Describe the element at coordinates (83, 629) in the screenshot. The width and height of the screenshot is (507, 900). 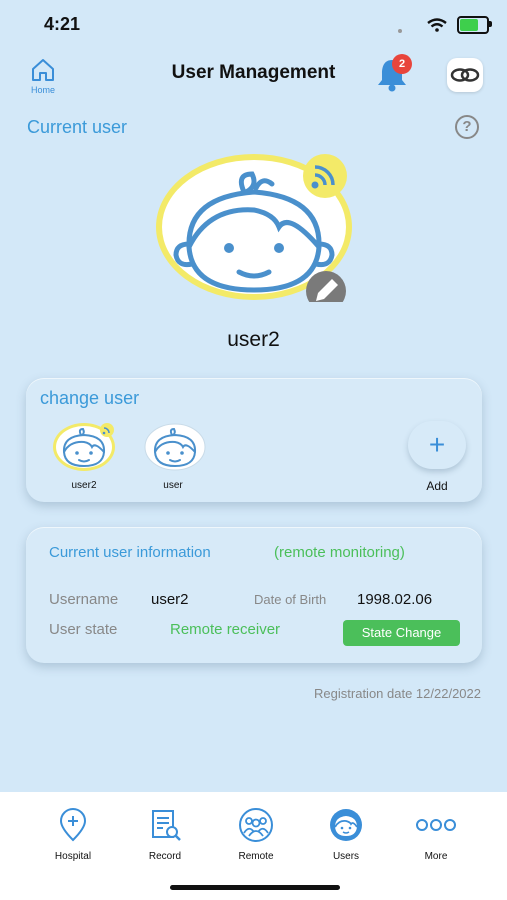
I see `user-state-label: User state` at that location.